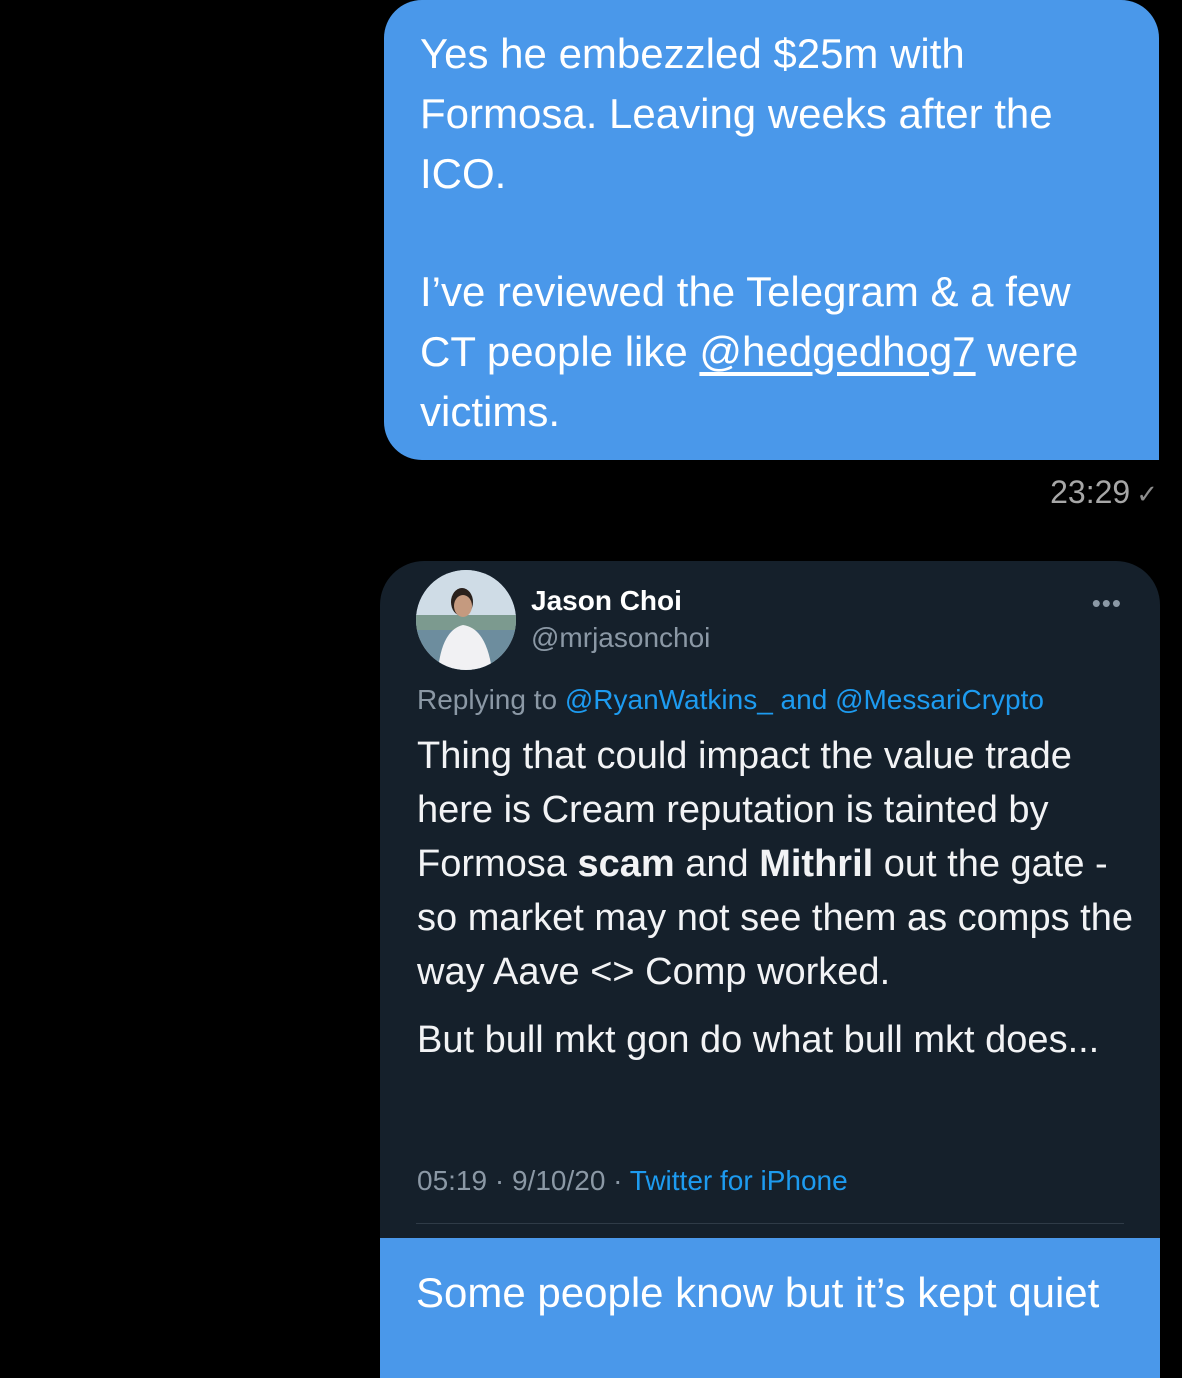  I want to click on reply-and-label: and, so click(804, 699).